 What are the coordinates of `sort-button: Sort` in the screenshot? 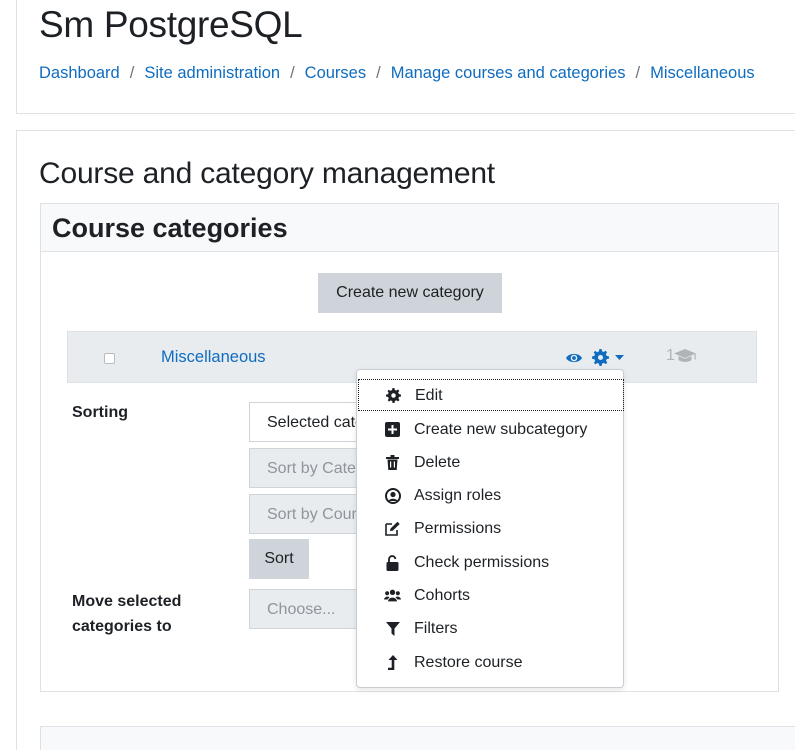 It's located at (279, 559).